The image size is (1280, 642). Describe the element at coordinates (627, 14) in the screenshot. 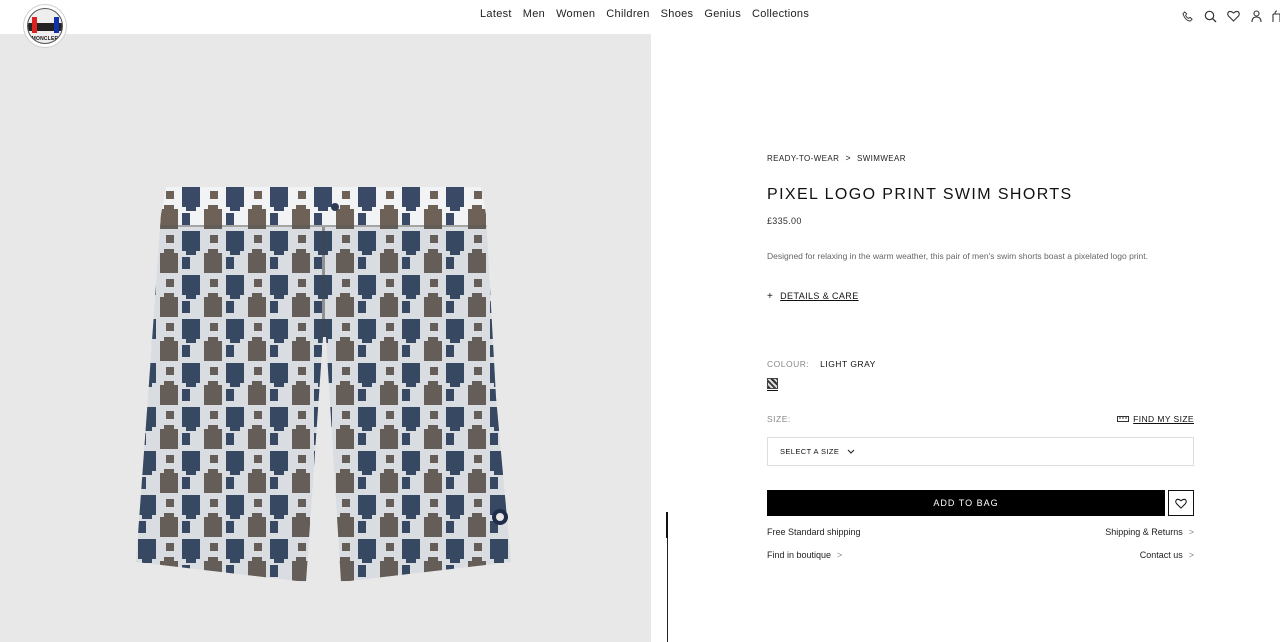

I see `nav-children: Children` at that location.